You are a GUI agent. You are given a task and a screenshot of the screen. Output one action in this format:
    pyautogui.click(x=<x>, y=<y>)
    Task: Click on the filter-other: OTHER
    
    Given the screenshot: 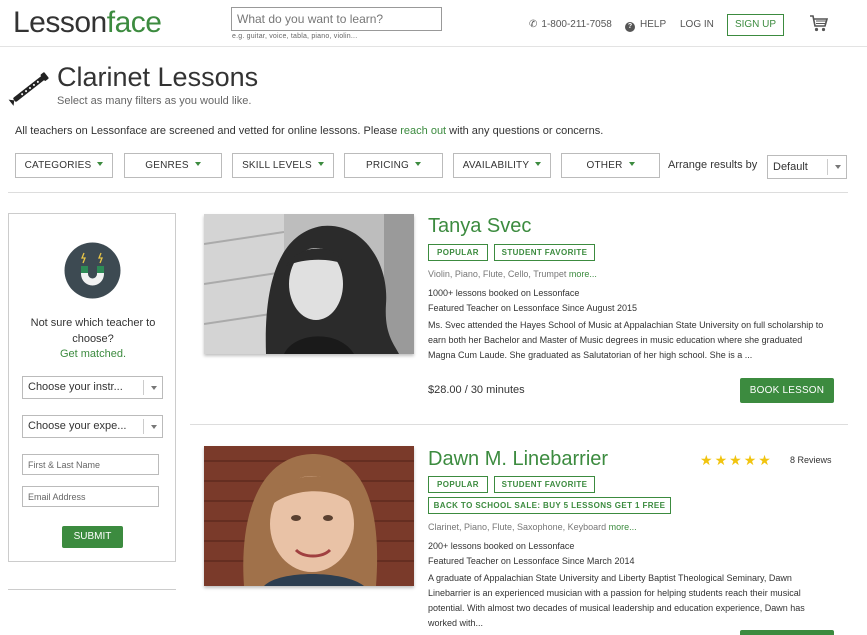 What is the action you would take?
    pyautogui.click(x=610, y=165)
    